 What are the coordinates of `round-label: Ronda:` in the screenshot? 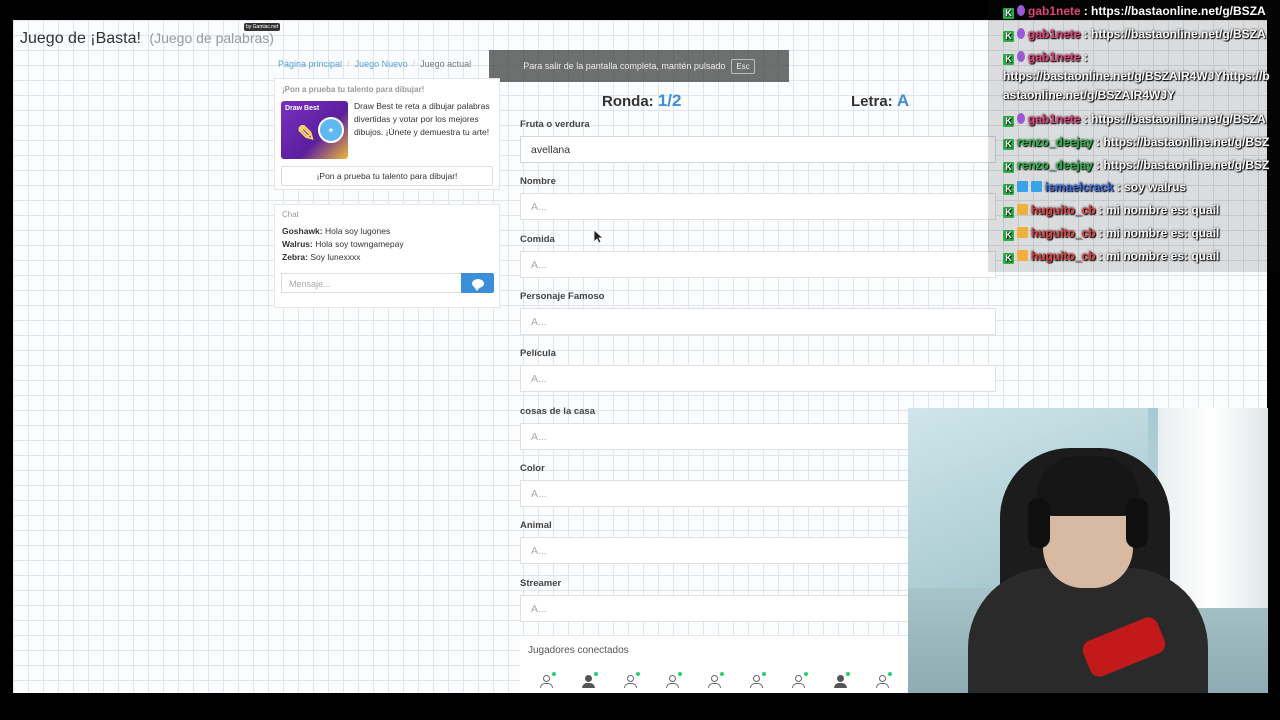 It's located at (628, 101).